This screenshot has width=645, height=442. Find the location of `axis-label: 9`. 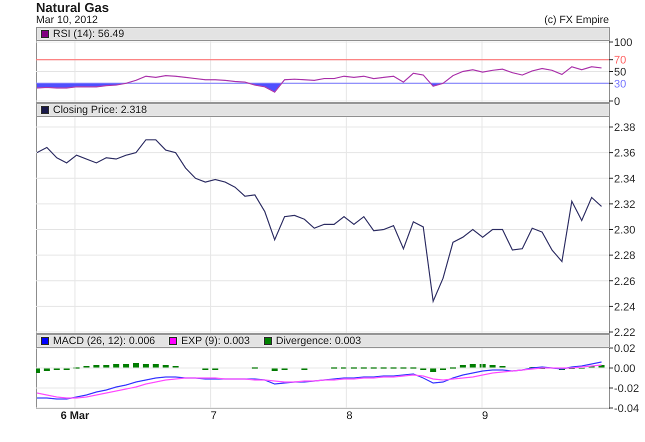

axis-label: 9 is located at coordinates (485, 416).